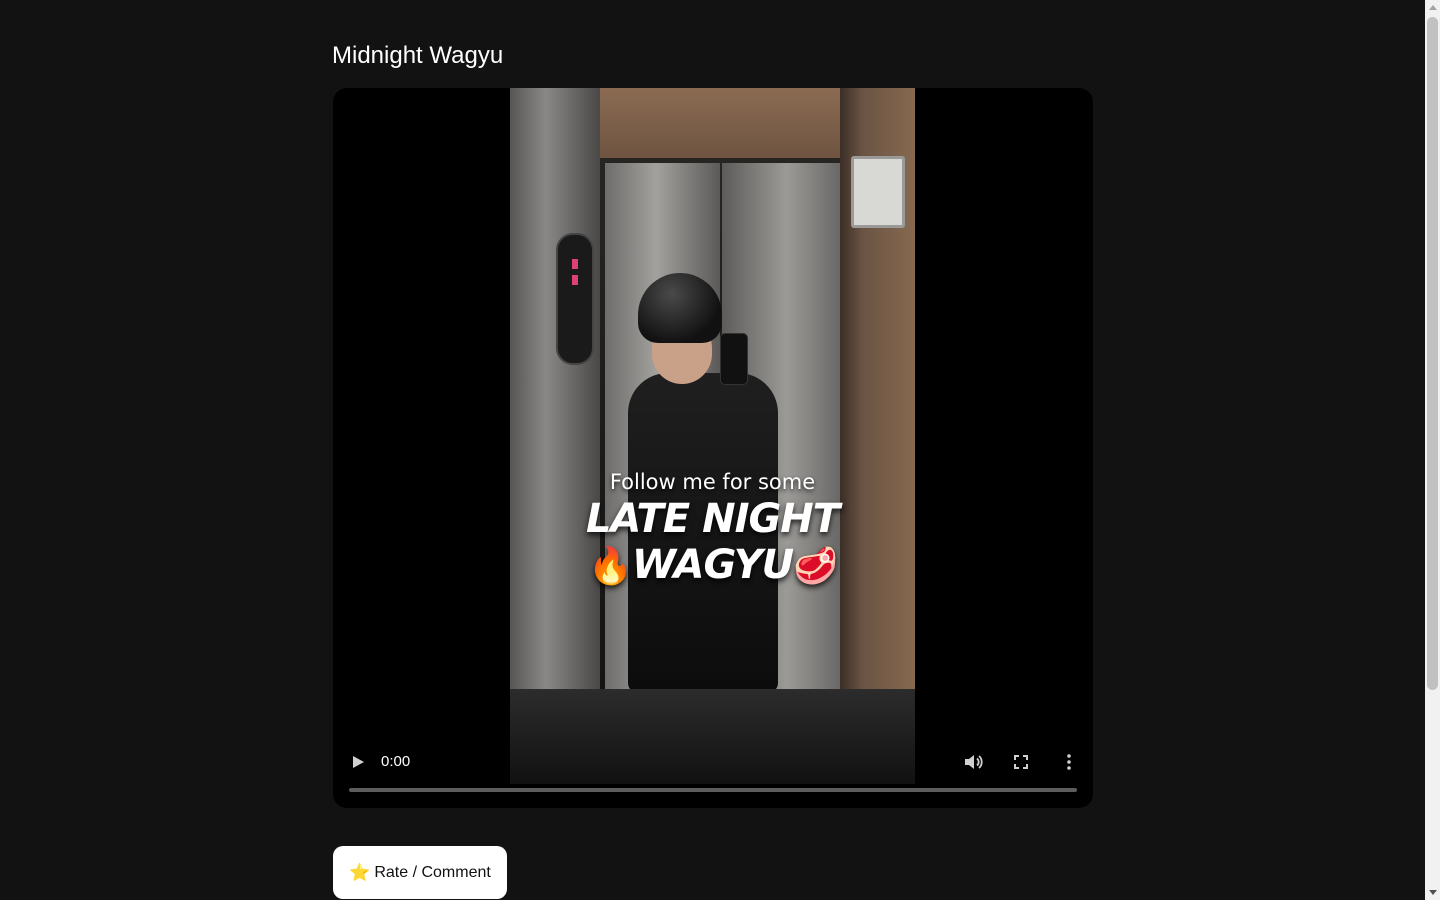  Describe the element at coordinates (715, 123) in the screenshot. I see `elevator-wood-panel` at that location.